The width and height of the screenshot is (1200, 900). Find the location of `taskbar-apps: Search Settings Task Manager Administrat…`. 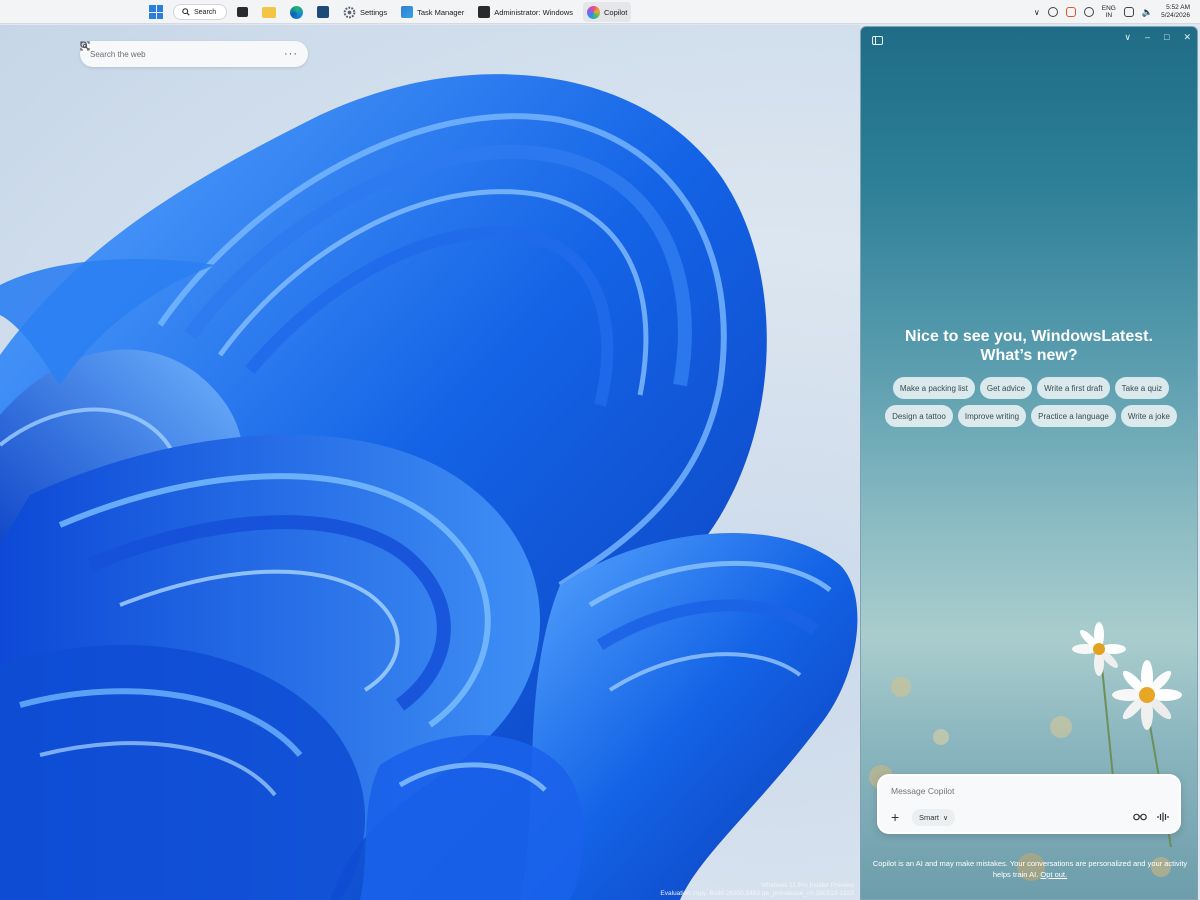

taskbar-apps: Search Settings Task Manager Administrat… is located at coordinates (388, 12).